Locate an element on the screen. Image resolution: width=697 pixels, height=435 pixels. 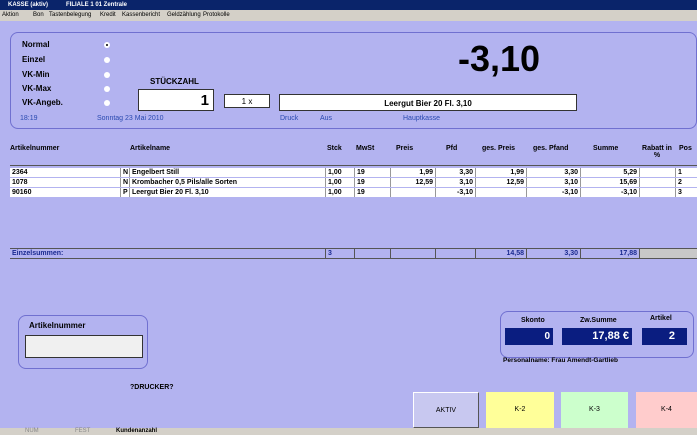
status-fest: FEST is located at coordinates (83, 431).